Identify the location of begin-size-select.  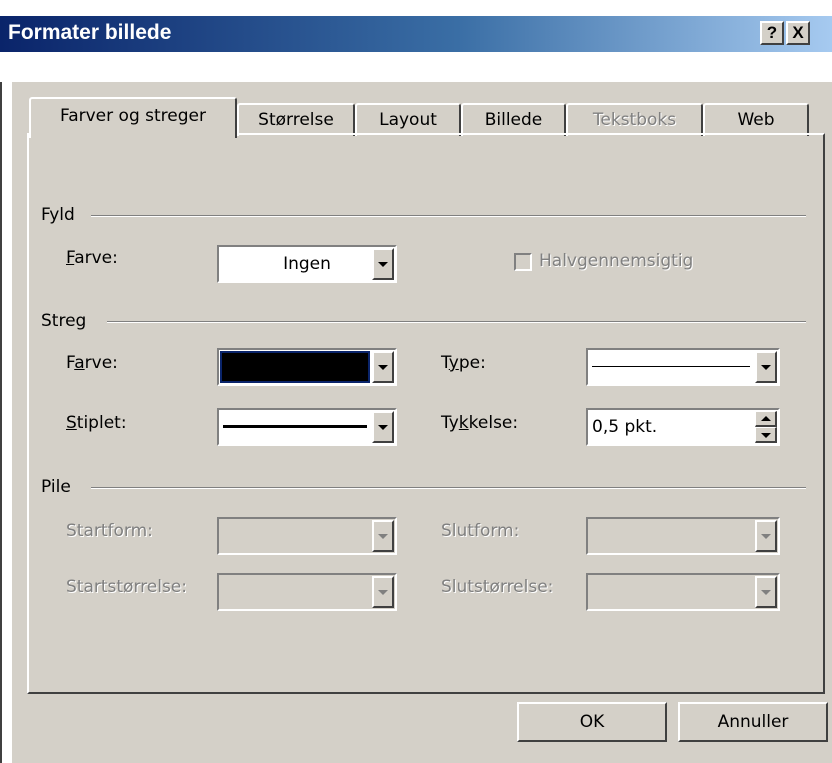
(307, 592).